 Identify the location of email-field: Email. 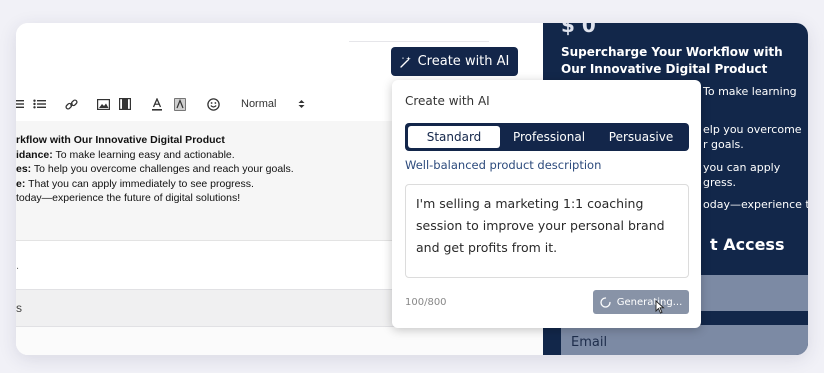
(684, 340).